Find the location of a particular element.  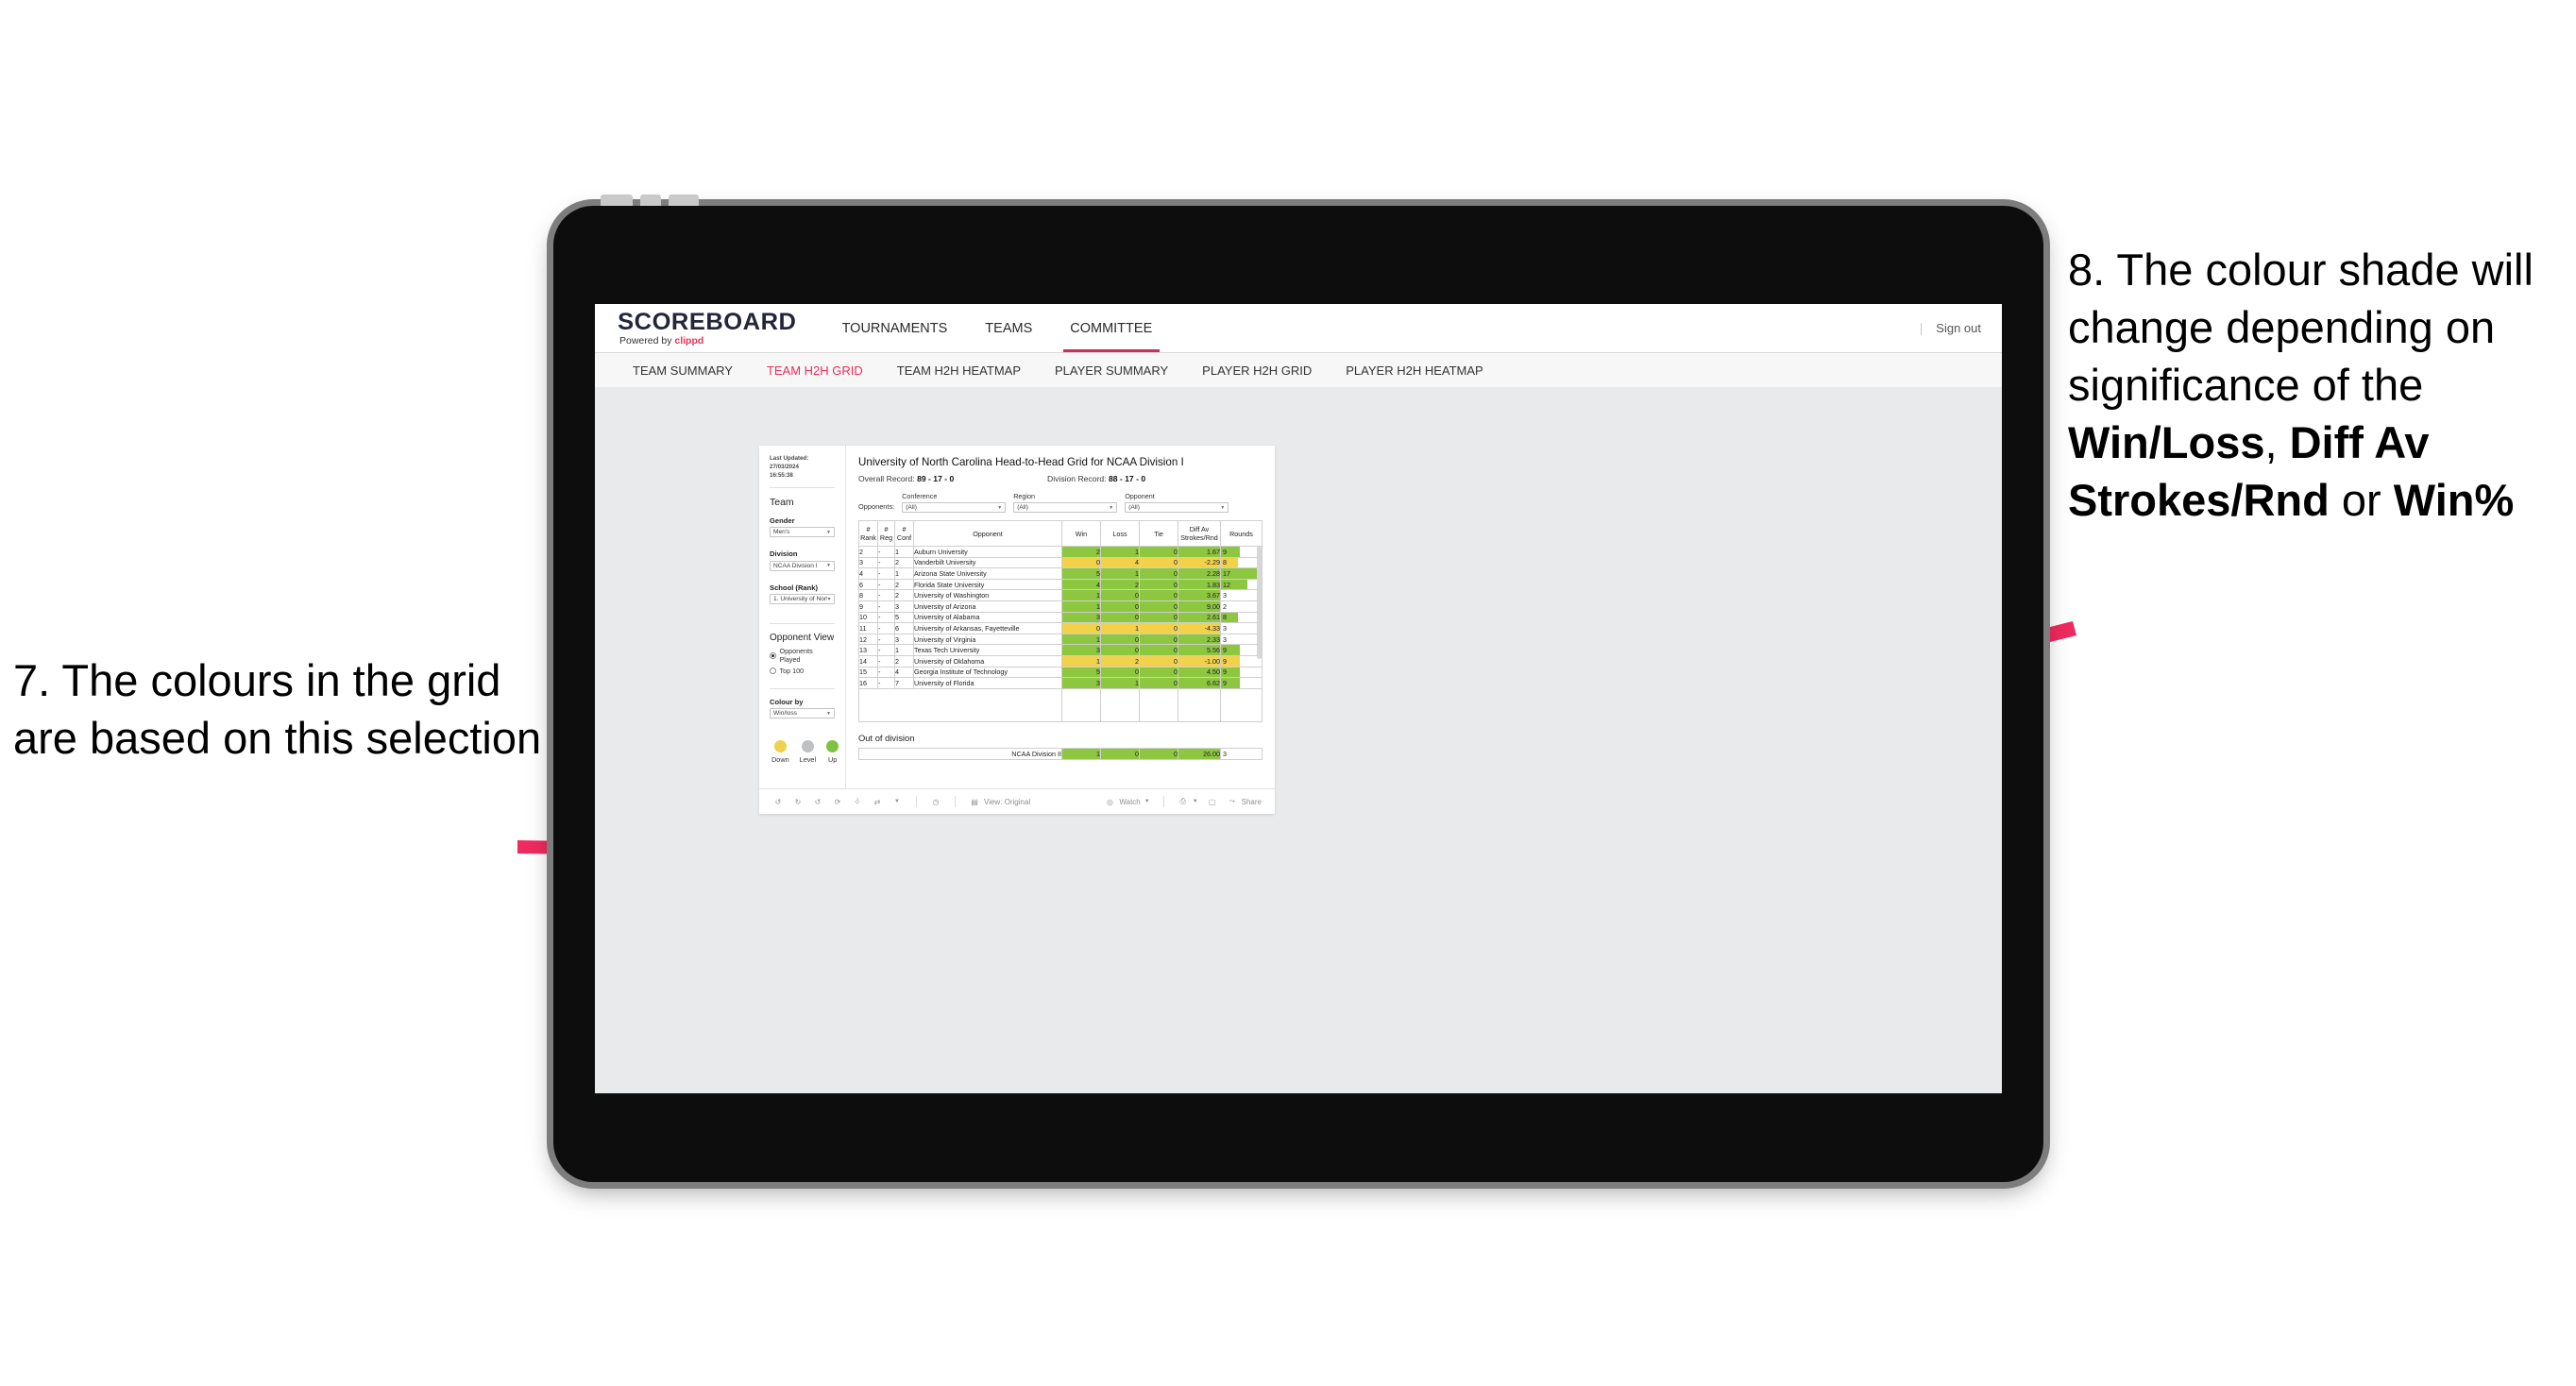

subnav-team-summary: TEAM SUMMARY is located at coordinates (683, 370).